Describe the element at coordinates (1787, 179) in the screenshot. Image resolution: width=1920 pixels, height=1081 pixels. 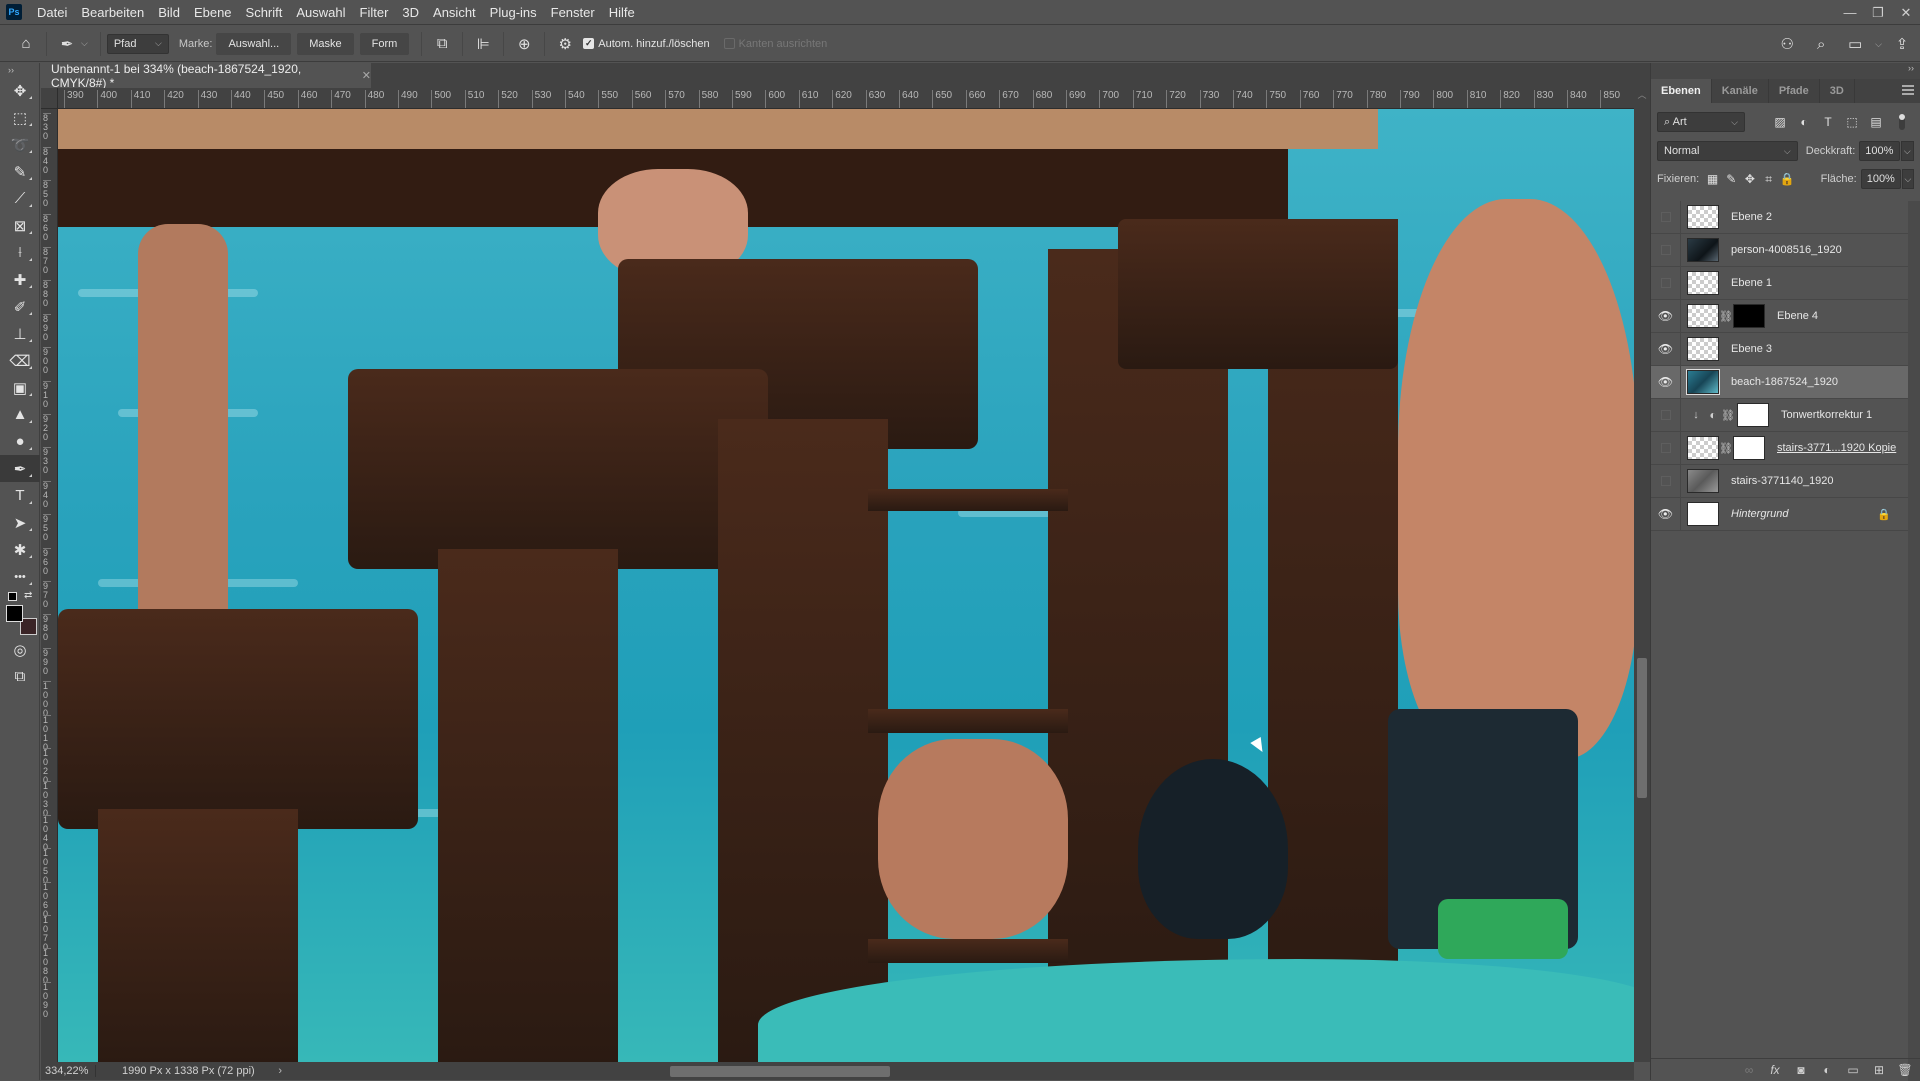
I see `lock-all-icon: 🔒` at that location.